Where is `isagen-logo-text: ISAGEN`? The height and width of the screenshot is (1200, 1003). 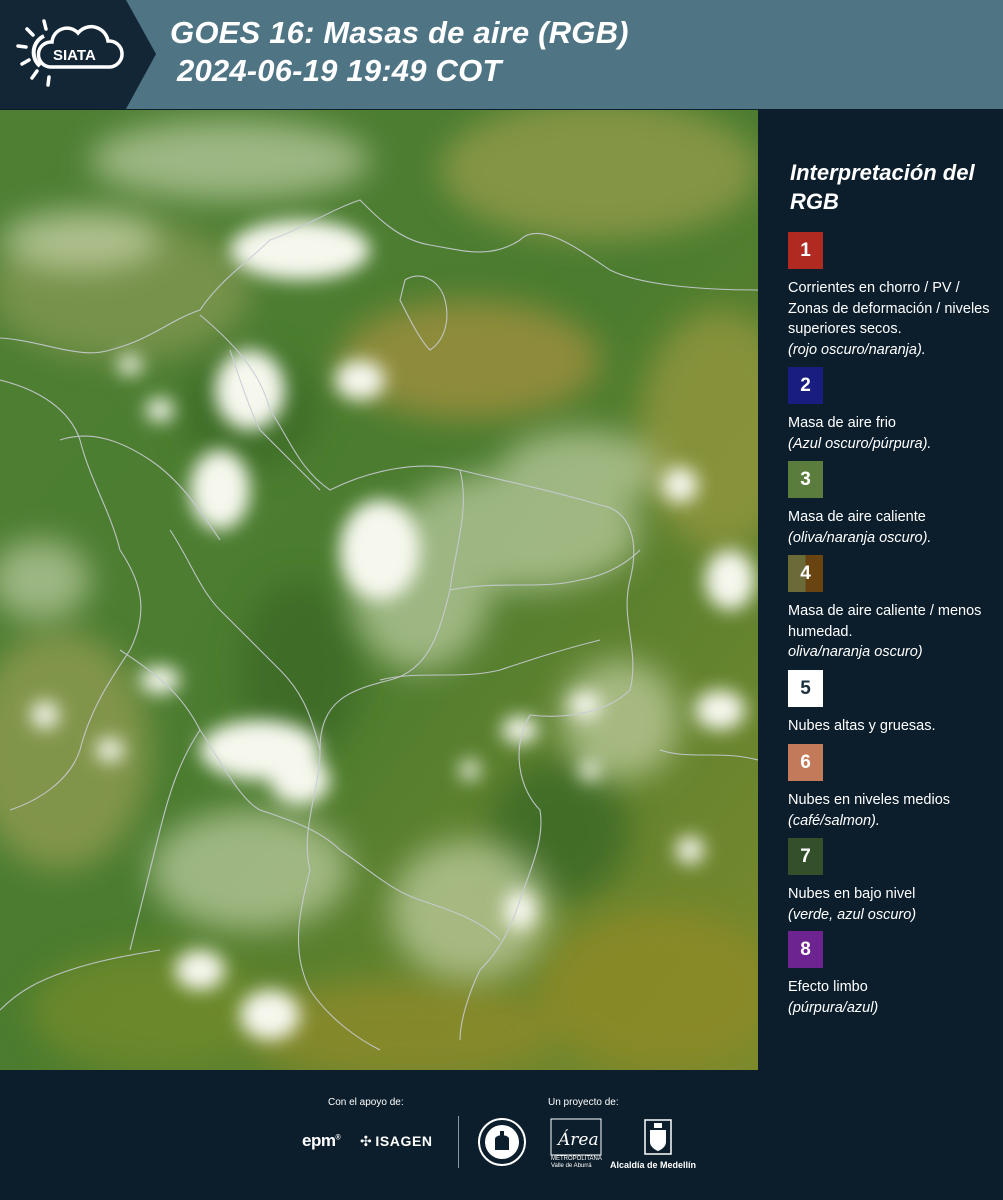 isagen-logo-text: ISAGEN is located at coordinates (404, 1141).